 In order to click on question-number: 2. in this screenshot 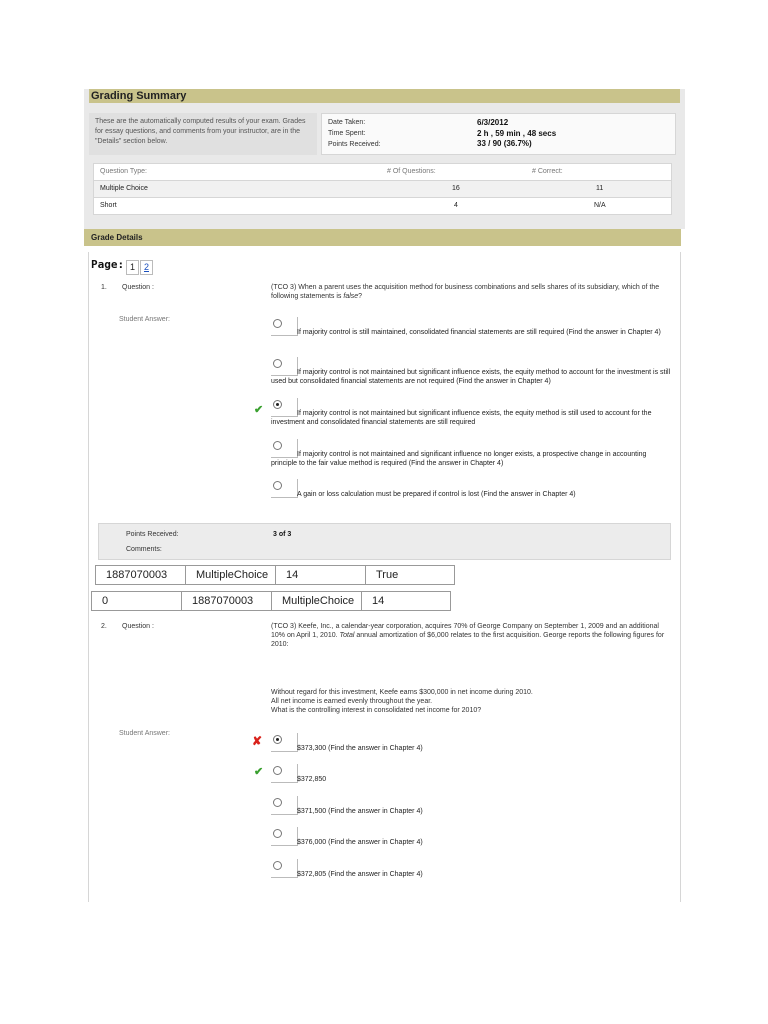, I will do `click(104, 626)`.